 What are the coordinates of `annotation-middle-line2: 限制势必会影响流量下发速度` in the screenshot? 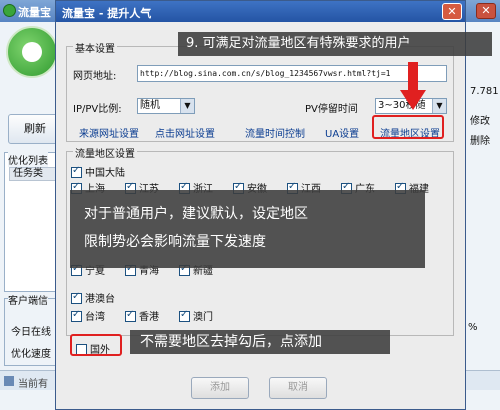 It's located at (175, 242).